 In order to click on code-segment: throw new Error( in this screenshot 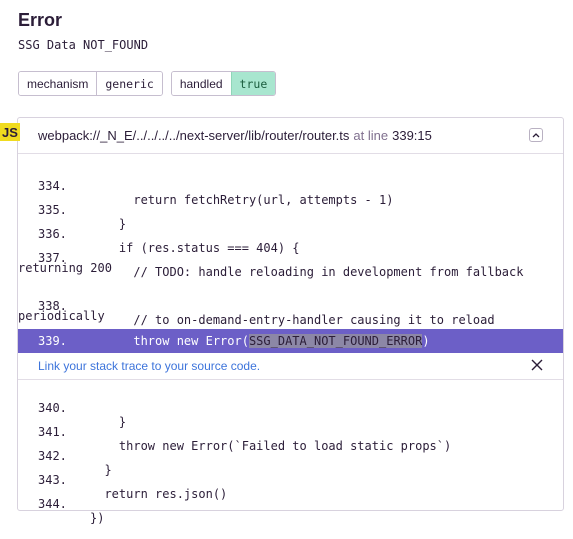, I will do `click(169, 341)`.